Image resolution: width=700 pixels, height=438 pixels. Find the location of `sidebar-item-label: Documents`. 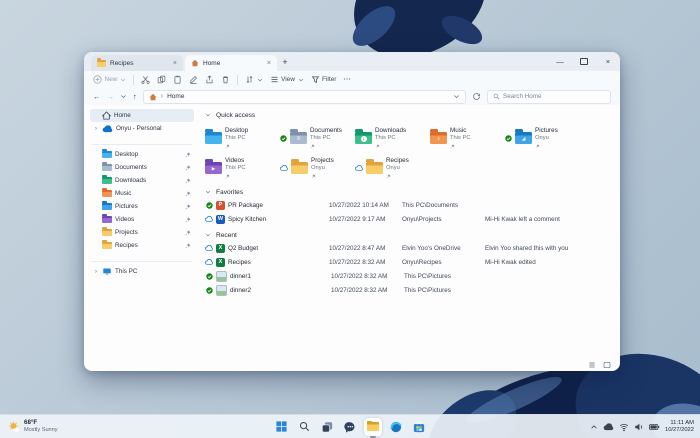

sidebar-item-label: Documents is located at coordinates (131, 167).